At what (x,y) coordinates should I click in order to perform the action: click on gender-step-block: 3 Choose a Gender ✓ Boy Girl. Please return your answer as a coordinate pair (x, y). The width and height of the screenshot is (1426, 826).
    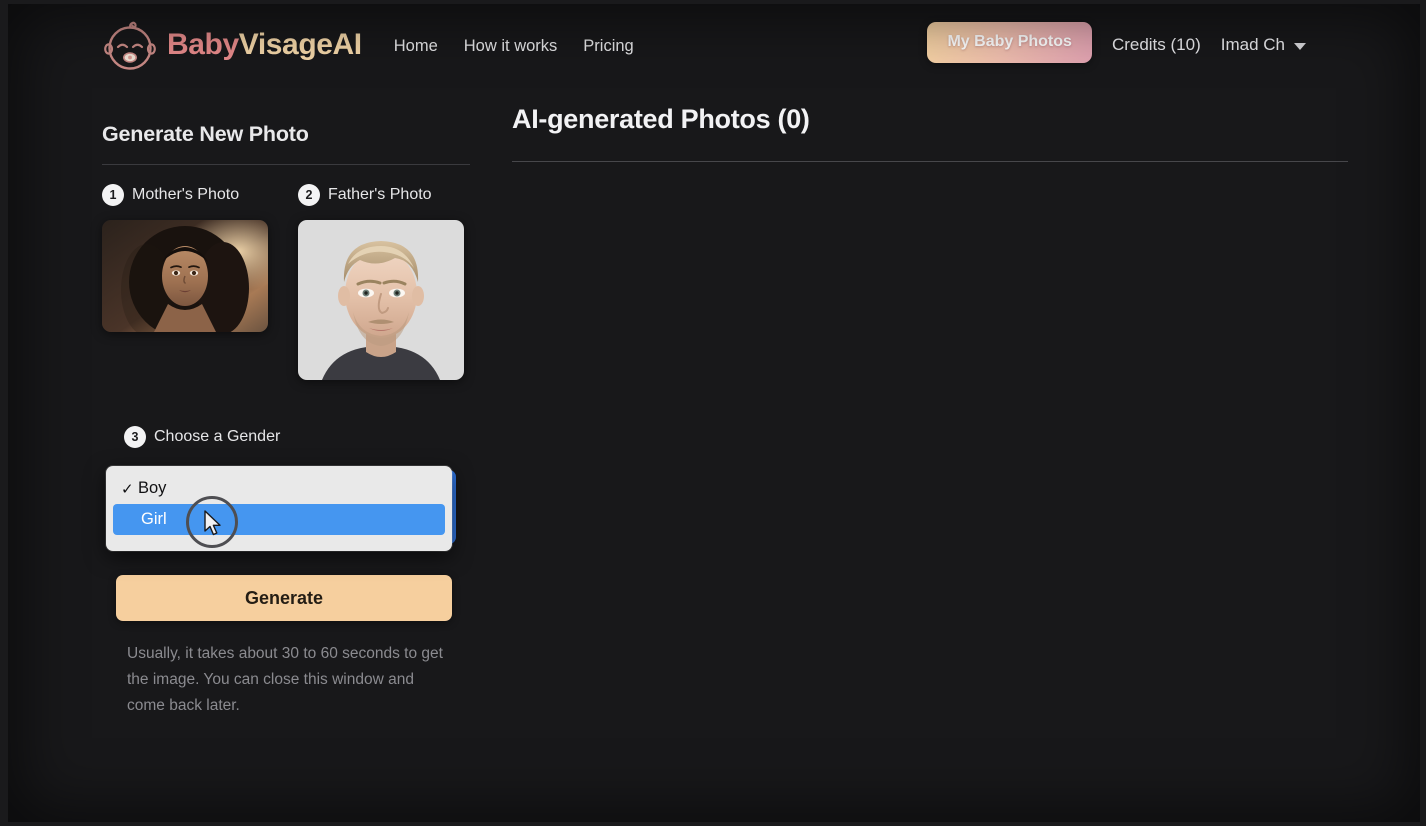
    Looking at the image, I should click on (289, 487).